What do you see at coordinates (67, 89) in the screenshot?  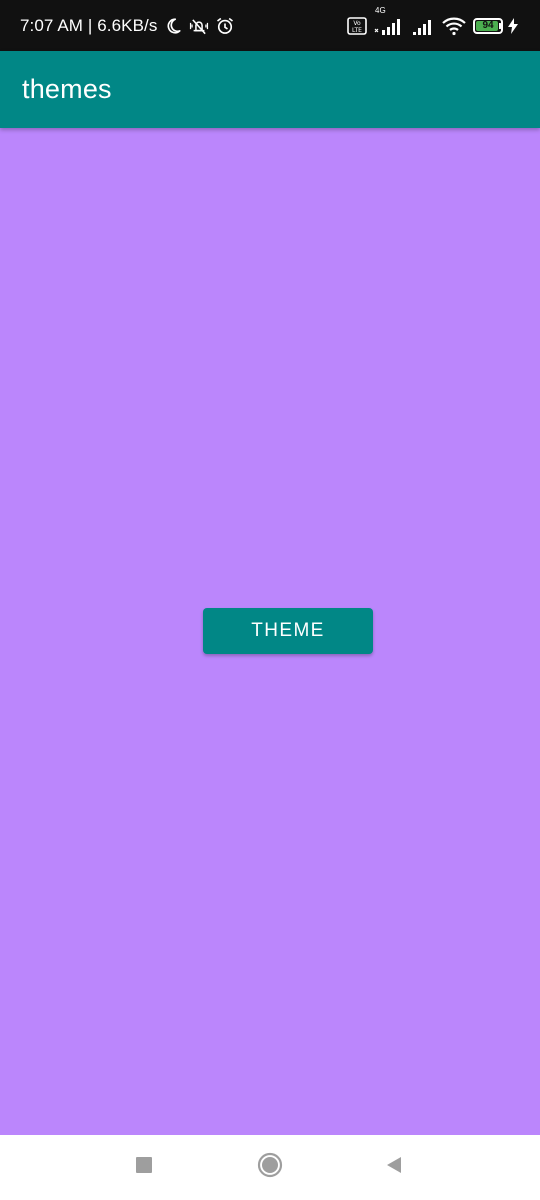 I see `app-title: themes` at bounding box center [67, 89].